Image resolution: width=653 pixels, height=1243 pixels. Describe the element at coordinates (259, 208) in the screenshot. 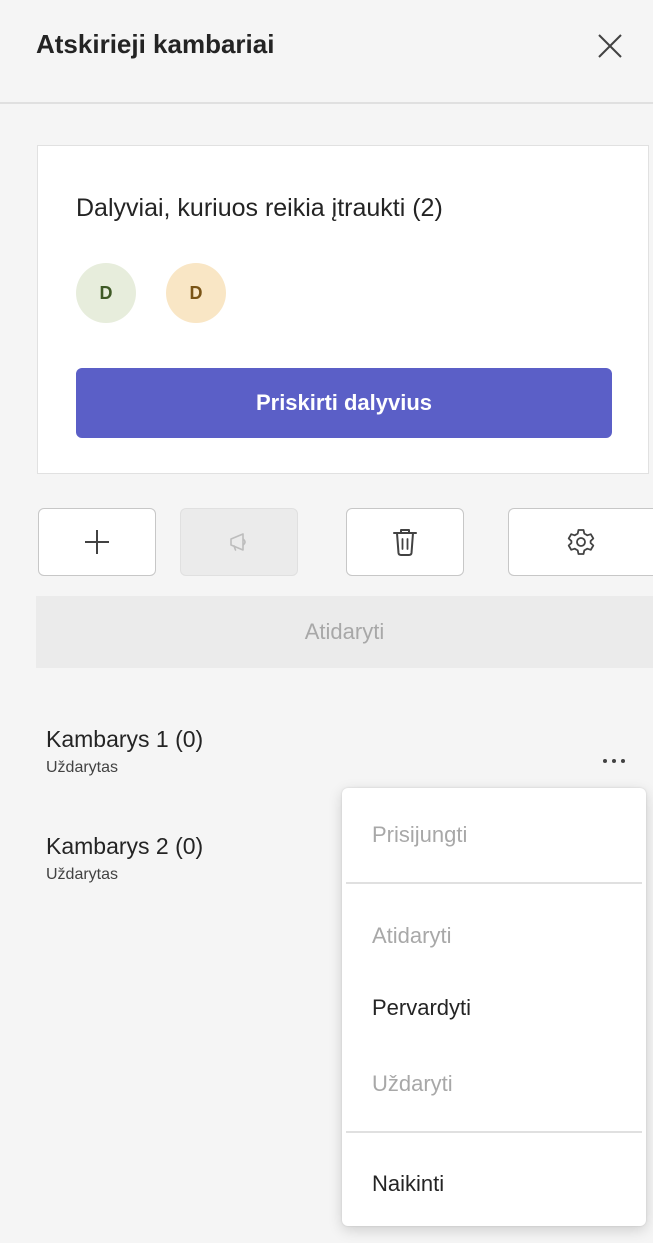

I see `participants-heading: Dalyviai, kuriuos reikia įtraukti (2)` at that location.